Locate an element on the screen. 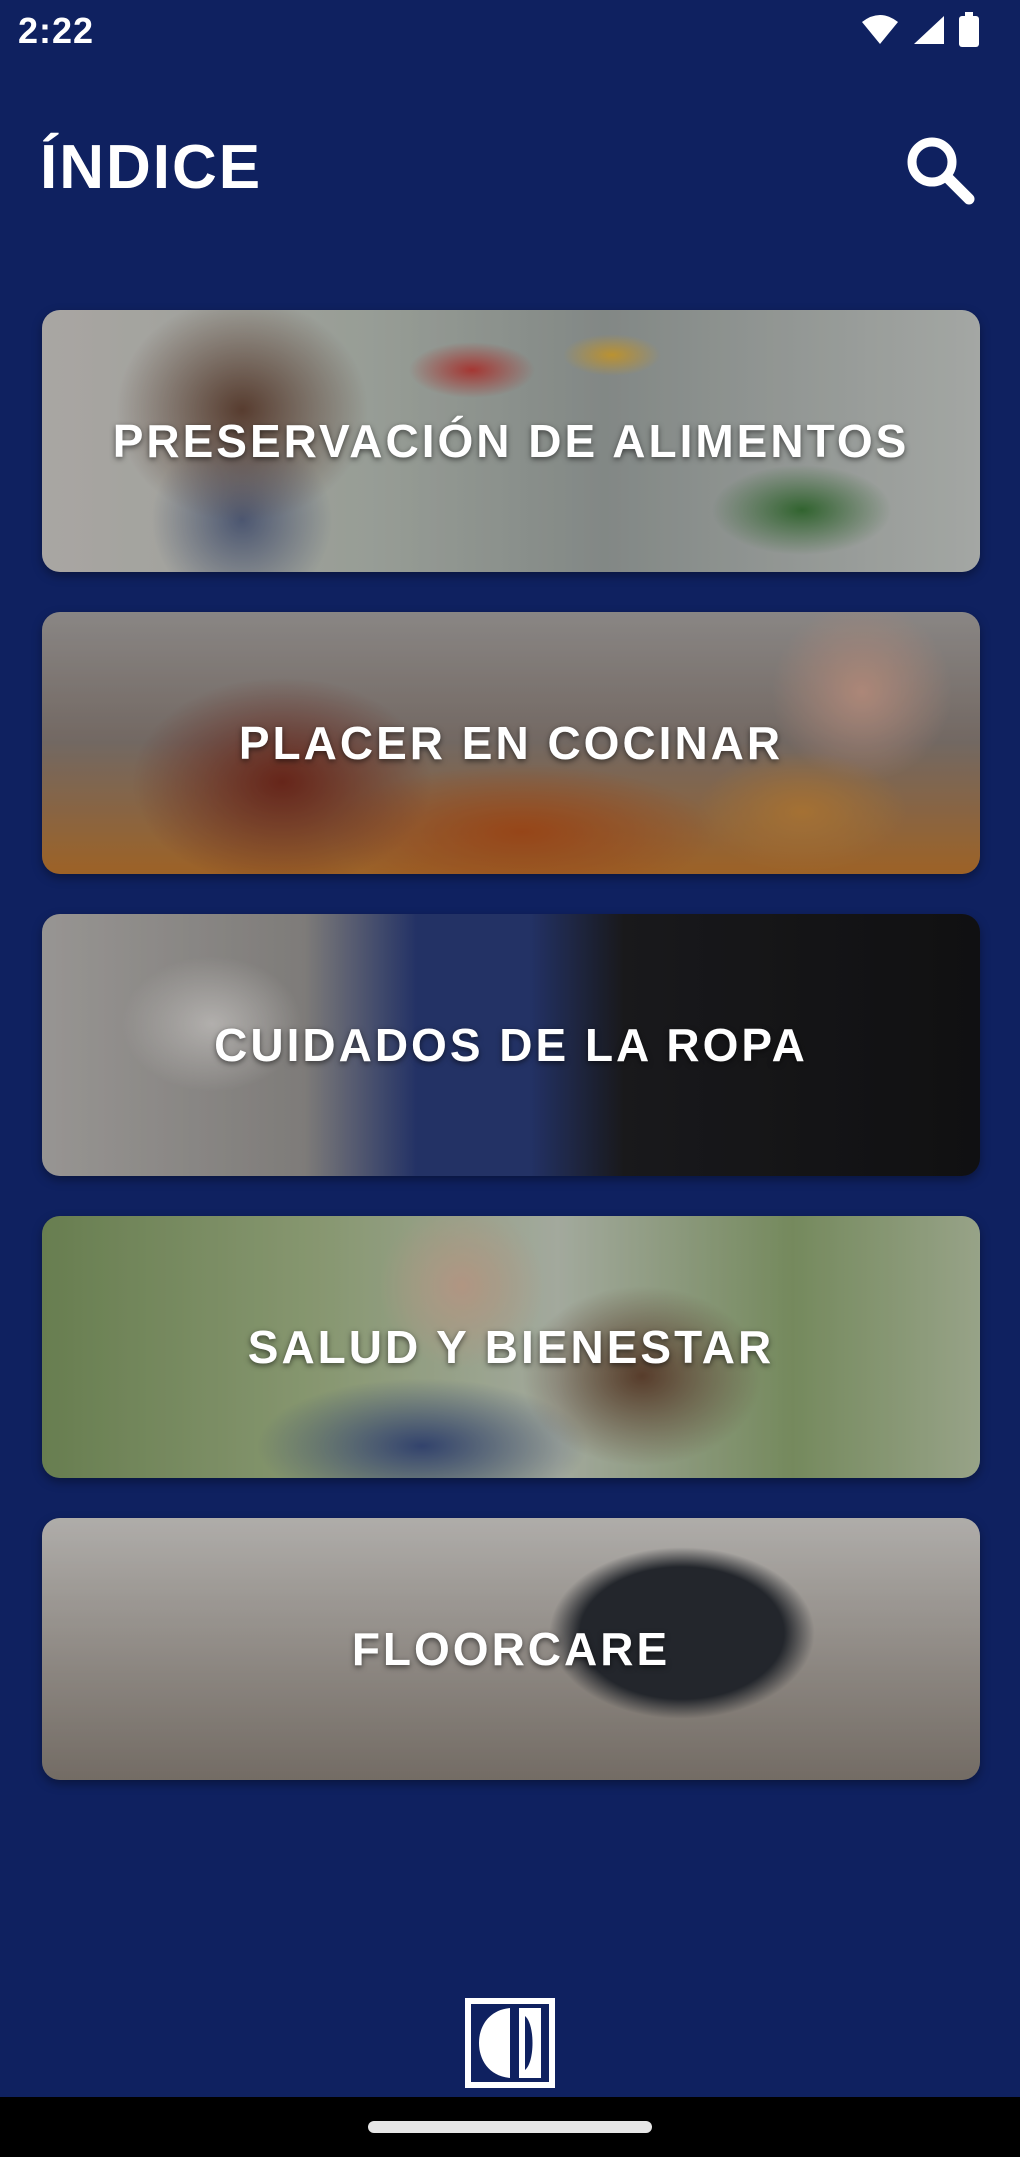  category-card-cooking: PLACER EN COCINAR is located at coordinates (511, 743).